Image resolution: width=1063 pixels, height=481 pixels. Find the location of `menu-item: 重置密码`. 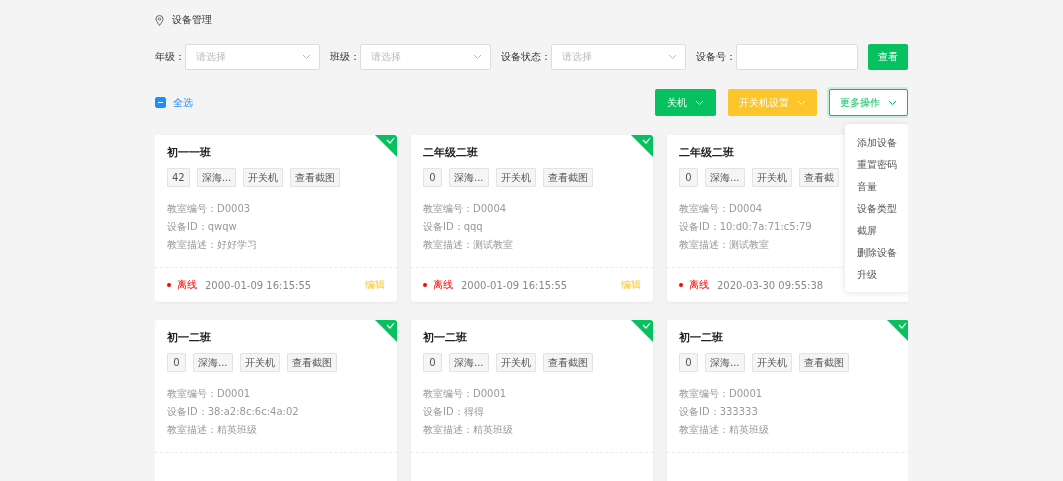

menu-item: 重置密码 is located at coordinates (876, 165).